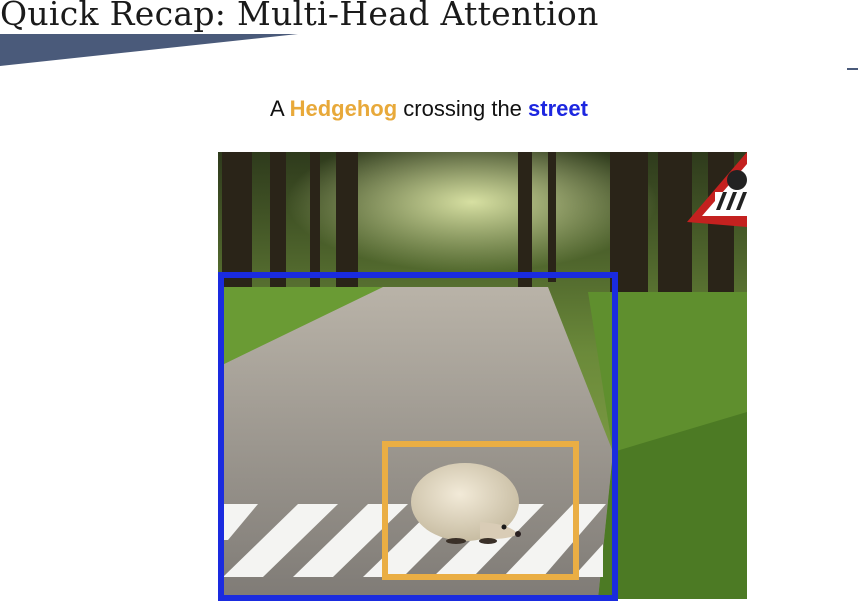  I want to click on caption-prefix: A, so click(280, 108).